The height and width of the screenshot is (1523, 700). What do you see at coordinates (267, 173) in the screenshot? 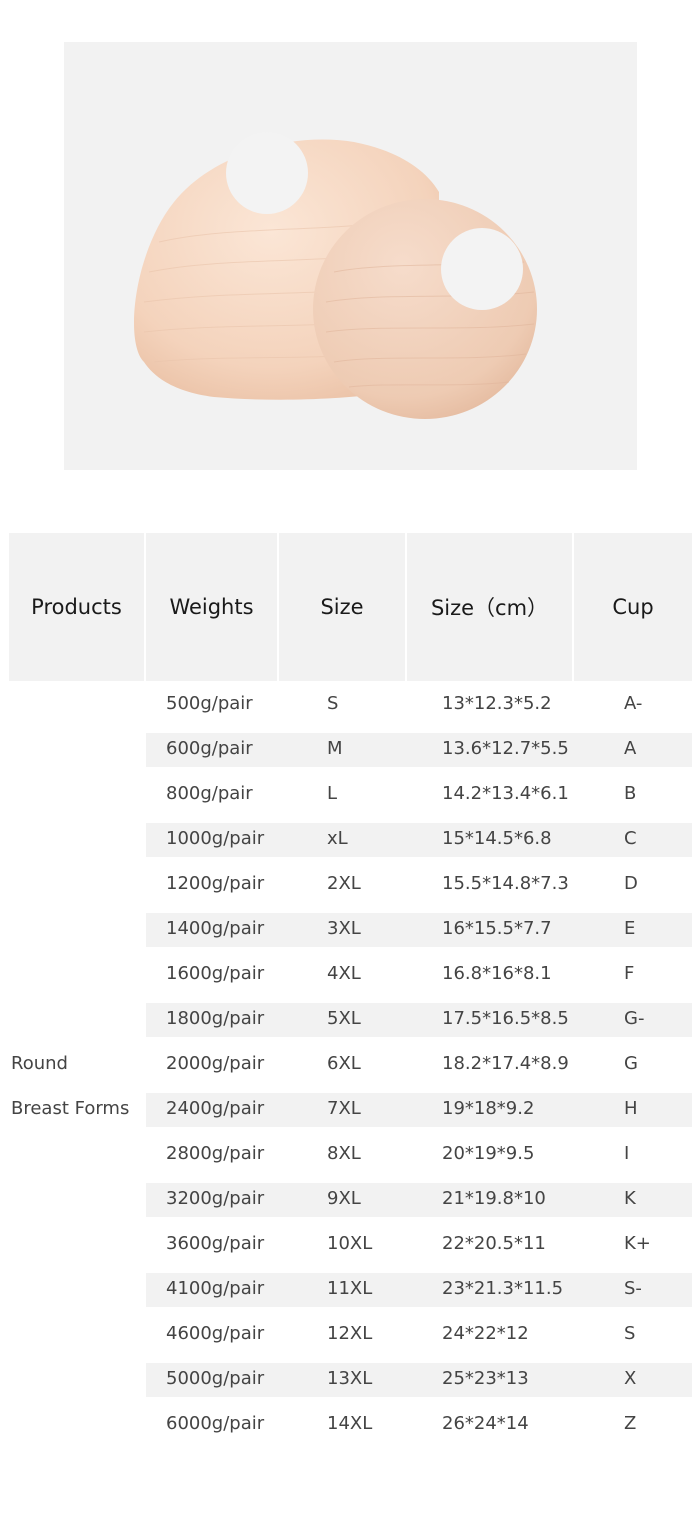
I see `nipple-cover-left` at bounding box center [267, 173].